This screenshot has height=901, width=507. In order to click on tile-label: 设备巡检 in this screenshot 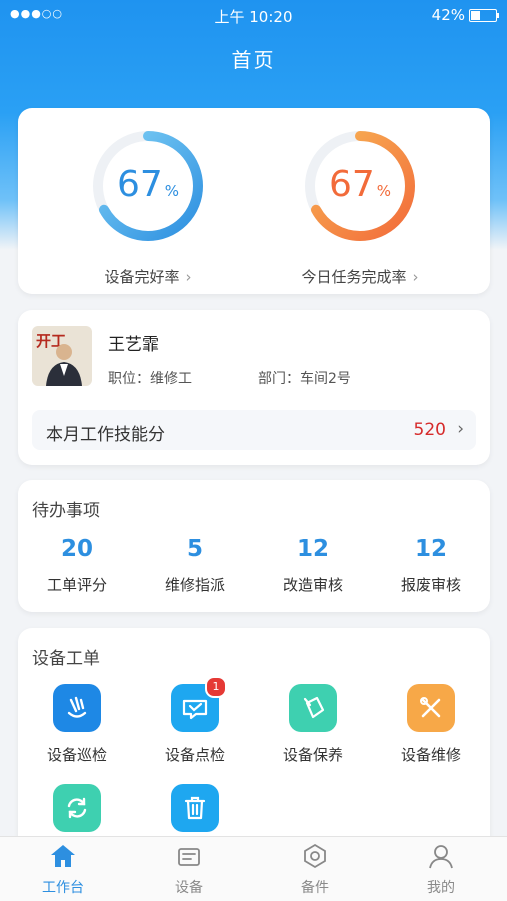, I will do `click(76, 755)`.